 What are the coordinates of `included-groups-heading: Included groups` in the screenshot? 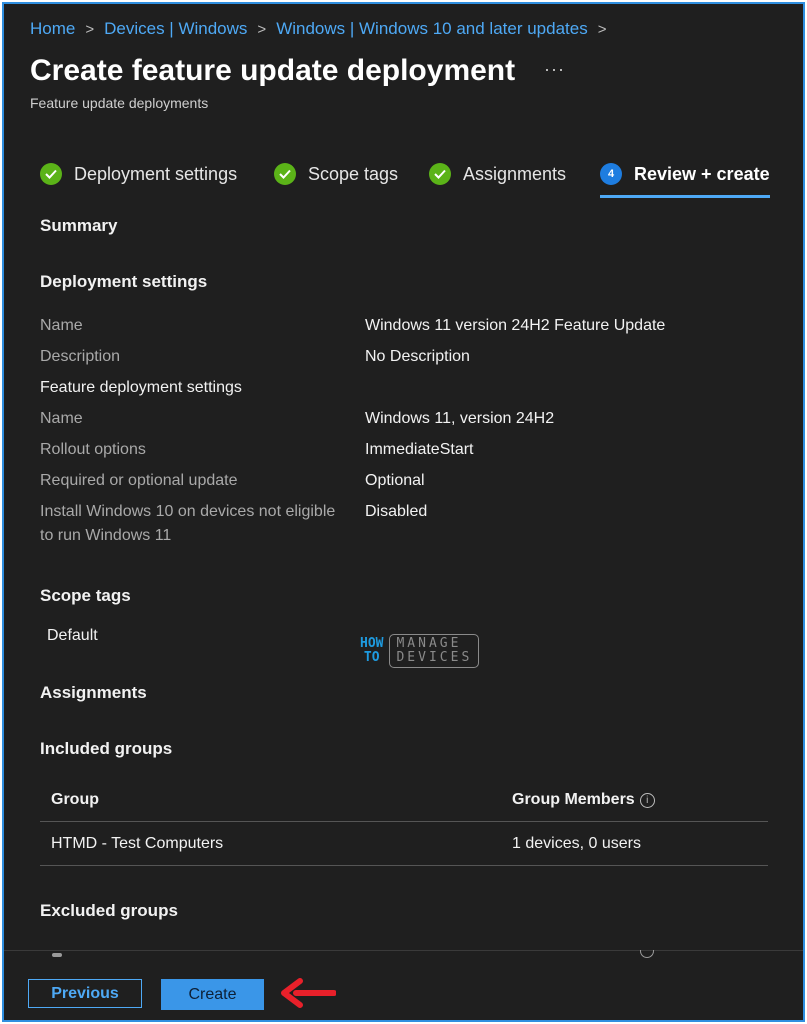 It's located at (106, 748).